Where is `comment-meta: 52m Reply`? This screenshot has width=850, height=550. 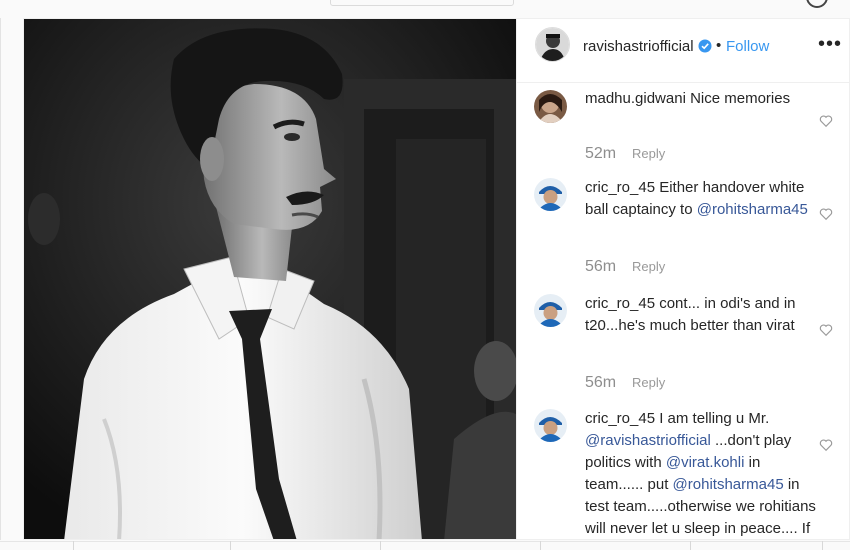
comment-meta: 52m Reply is located at coordinates (625, 154).